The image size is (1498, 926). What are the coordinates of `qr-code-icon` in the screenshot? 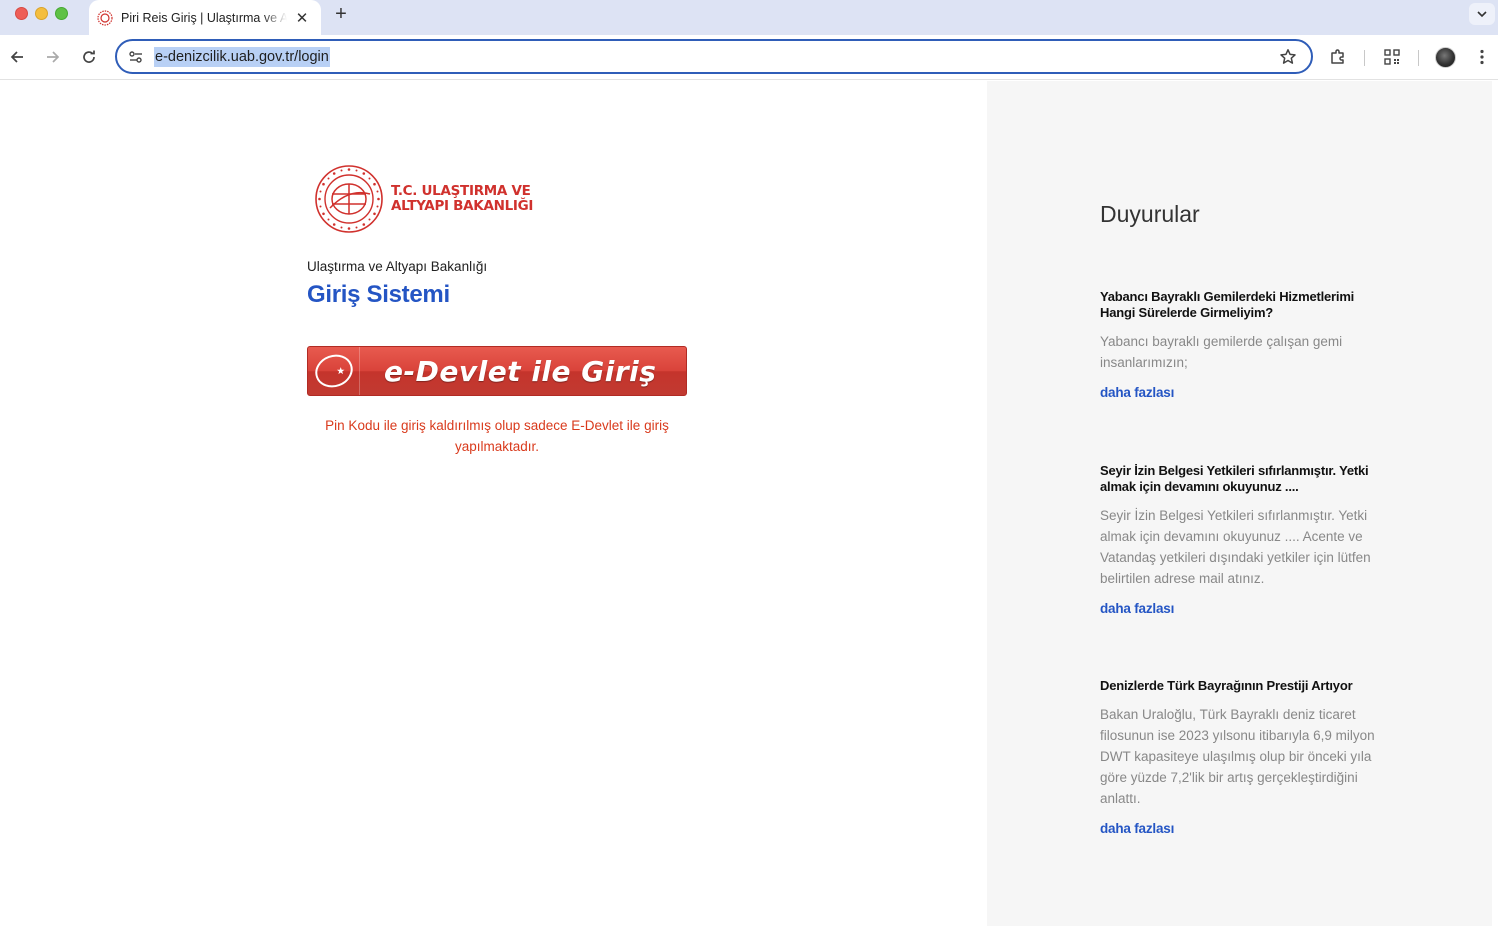 It's located at (1392, 57).